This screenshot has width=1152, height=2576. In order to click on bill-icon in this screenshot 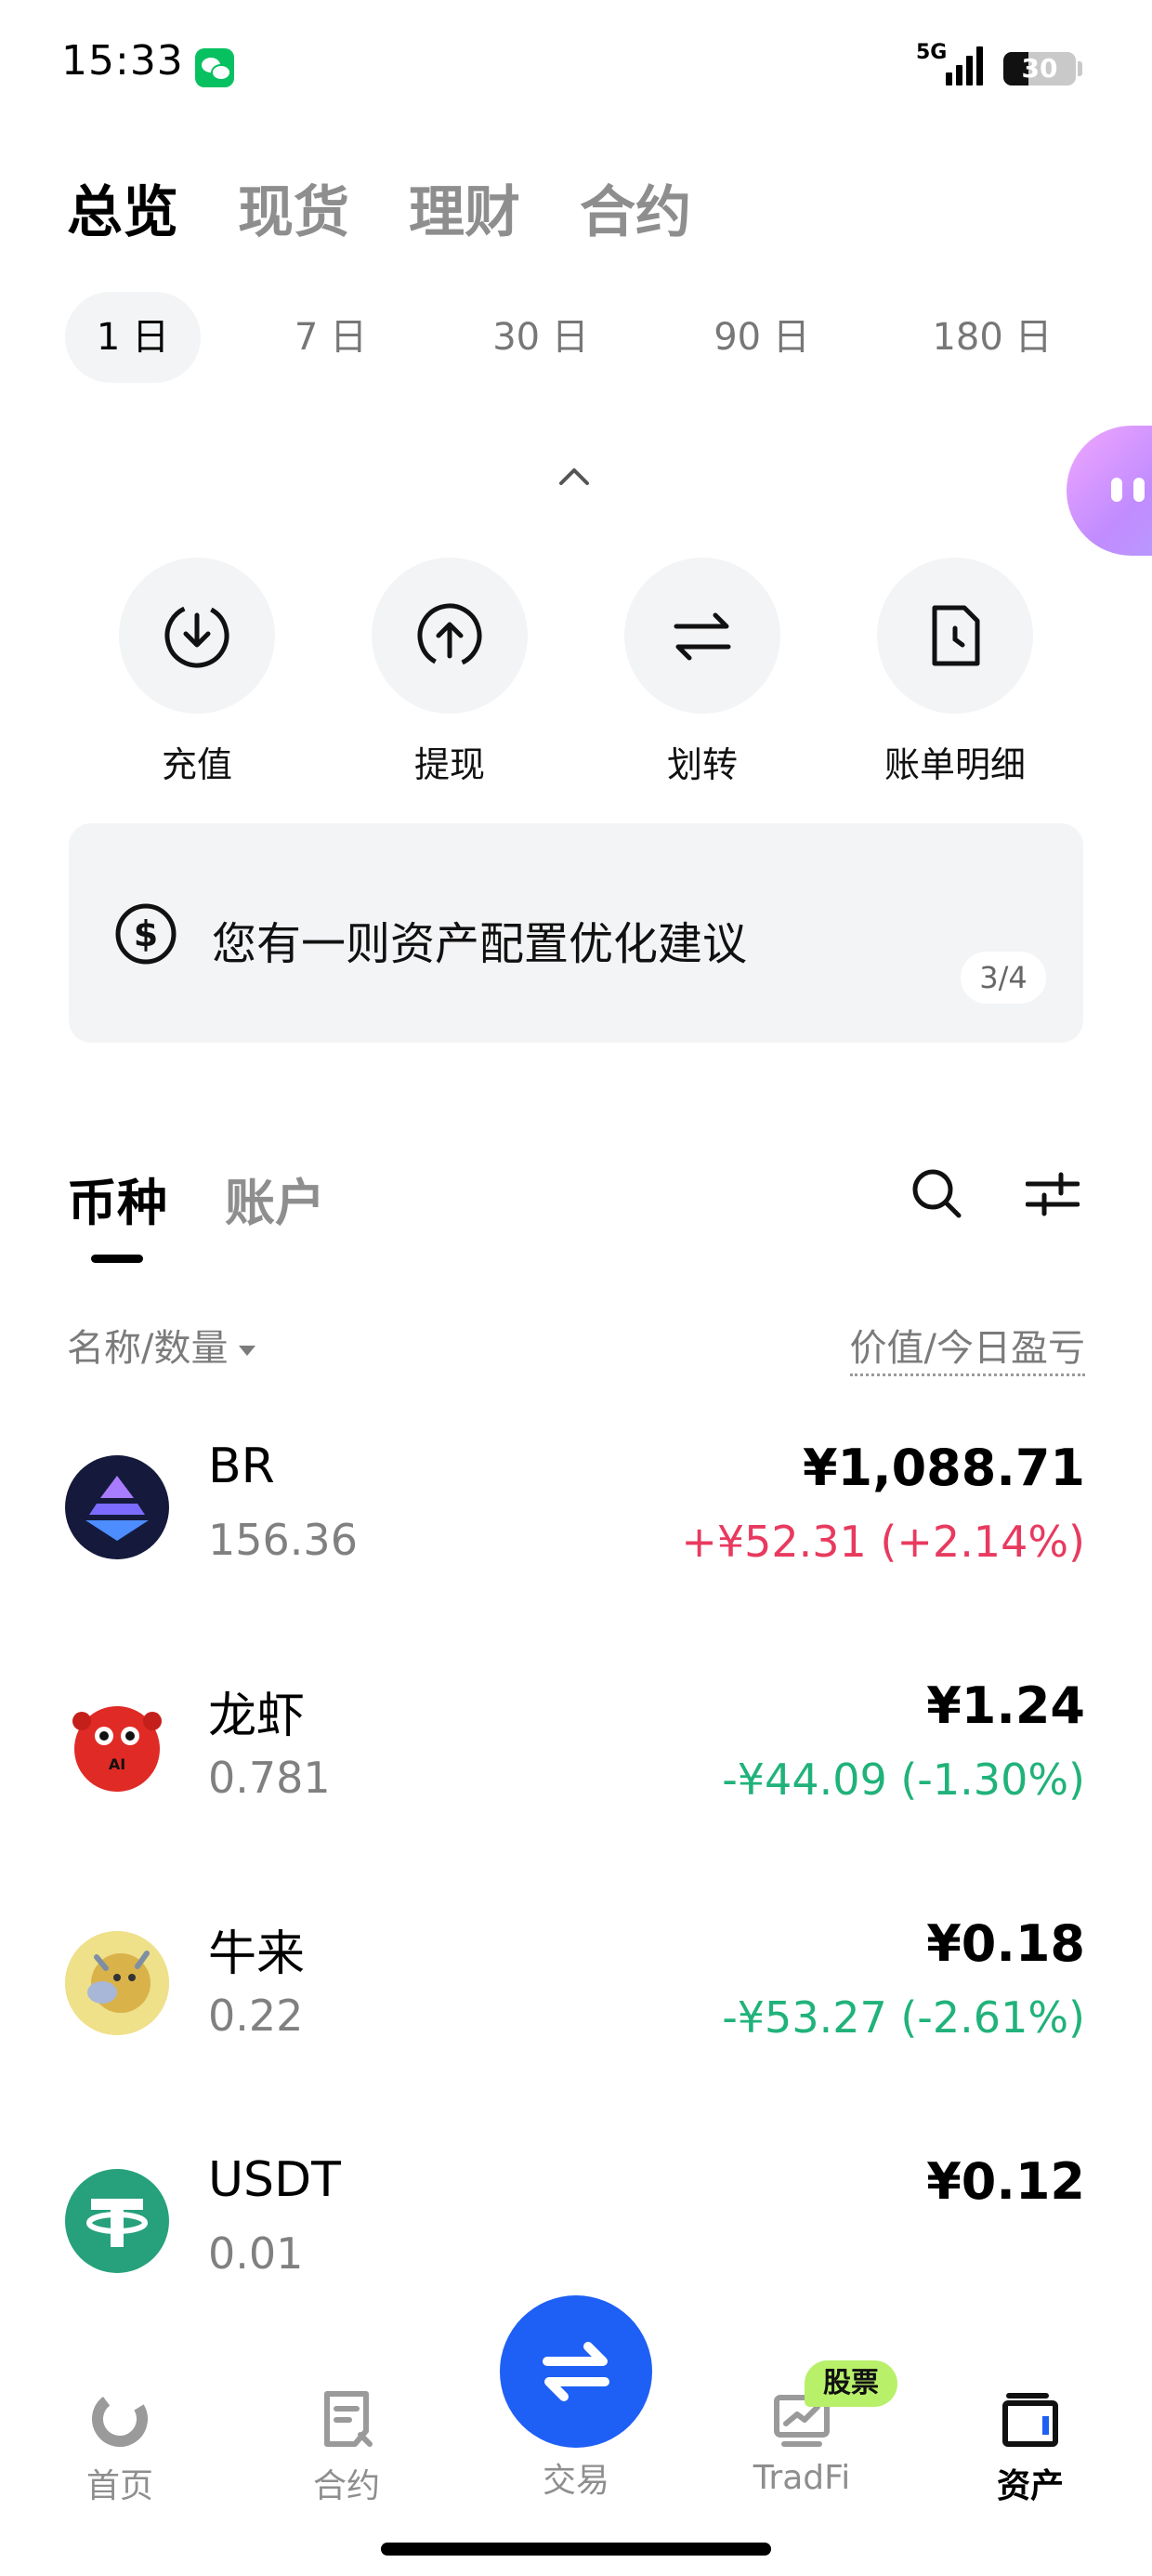, I will do `click(956, 635)`.